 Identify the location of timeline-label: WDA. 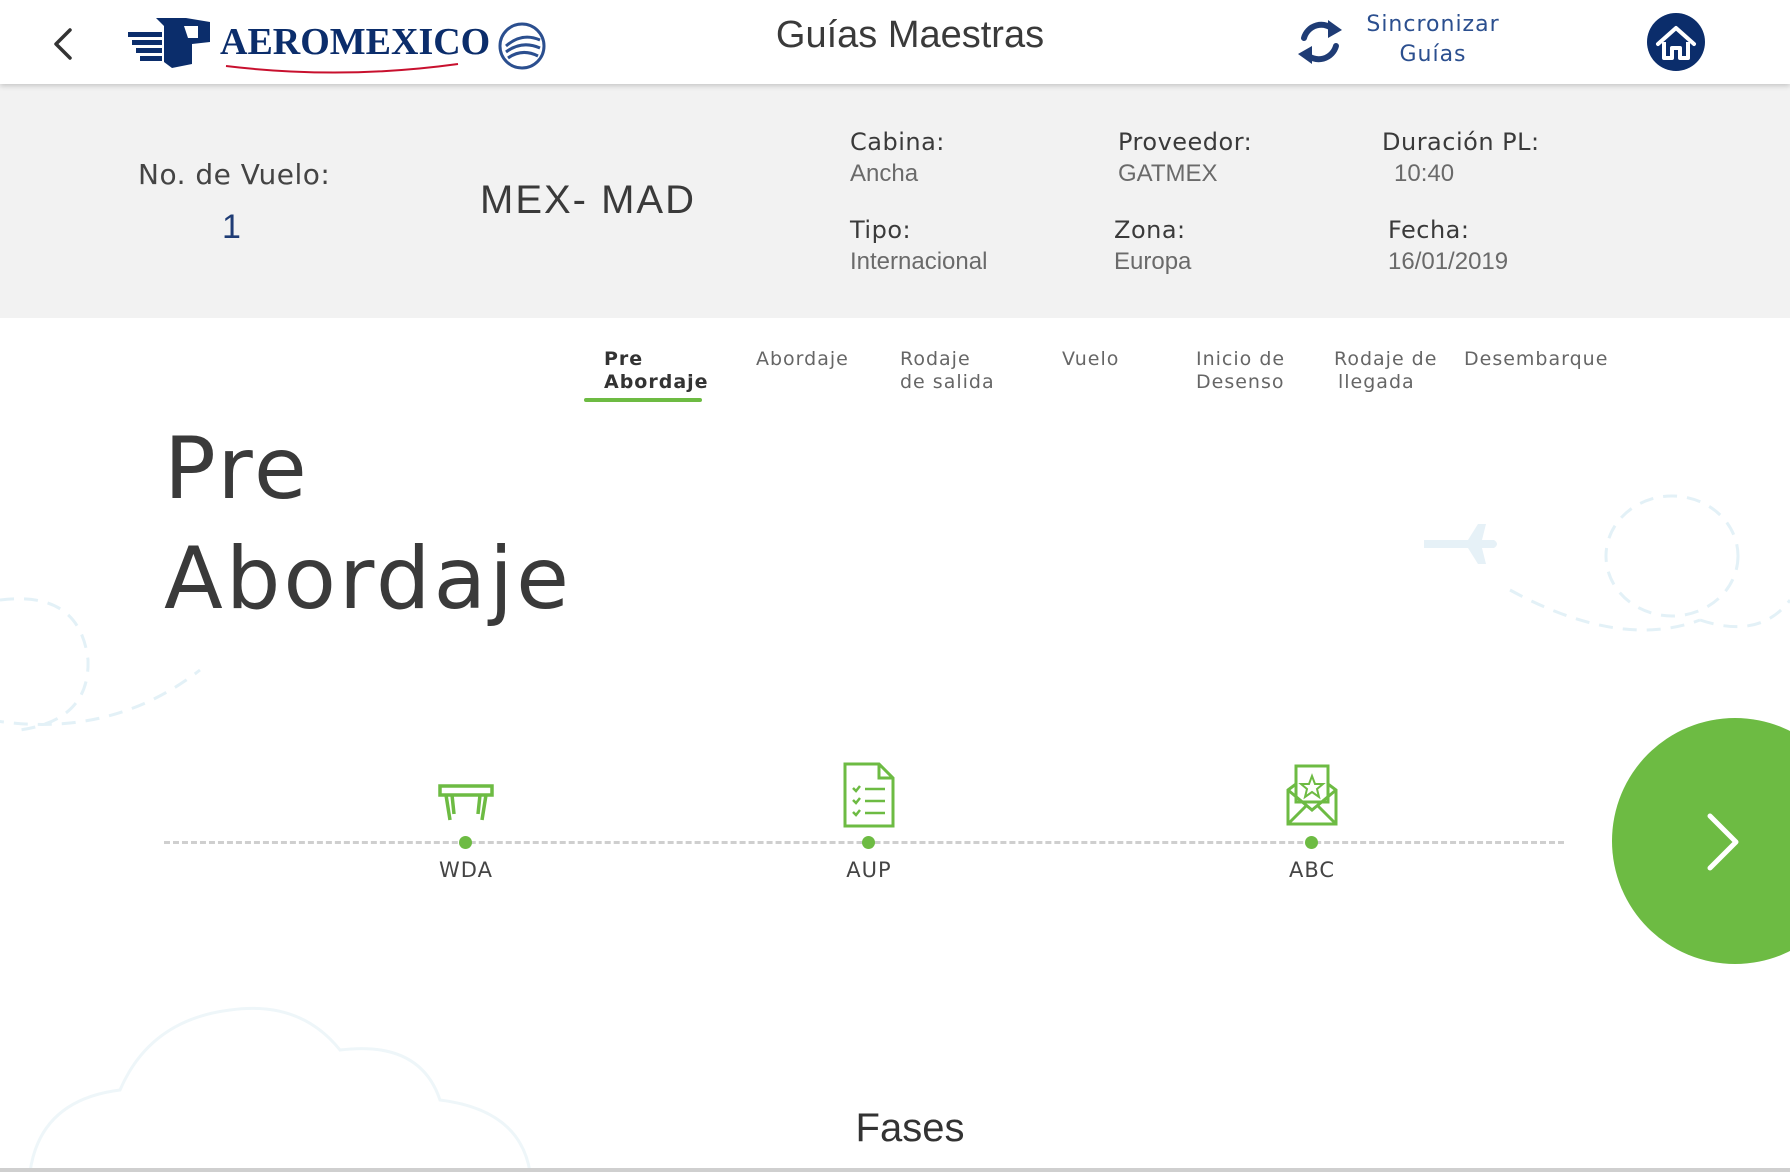
(466, 870).